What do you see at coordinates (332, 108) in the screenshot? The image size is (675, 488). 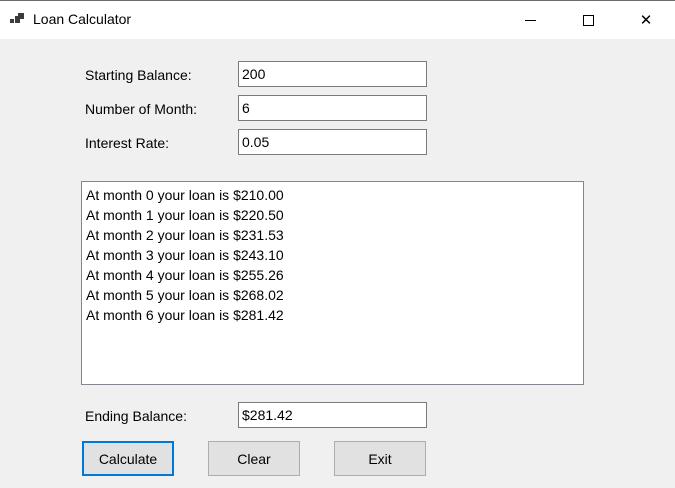 I see `months-input: 6` at bounding box center [332, 108].